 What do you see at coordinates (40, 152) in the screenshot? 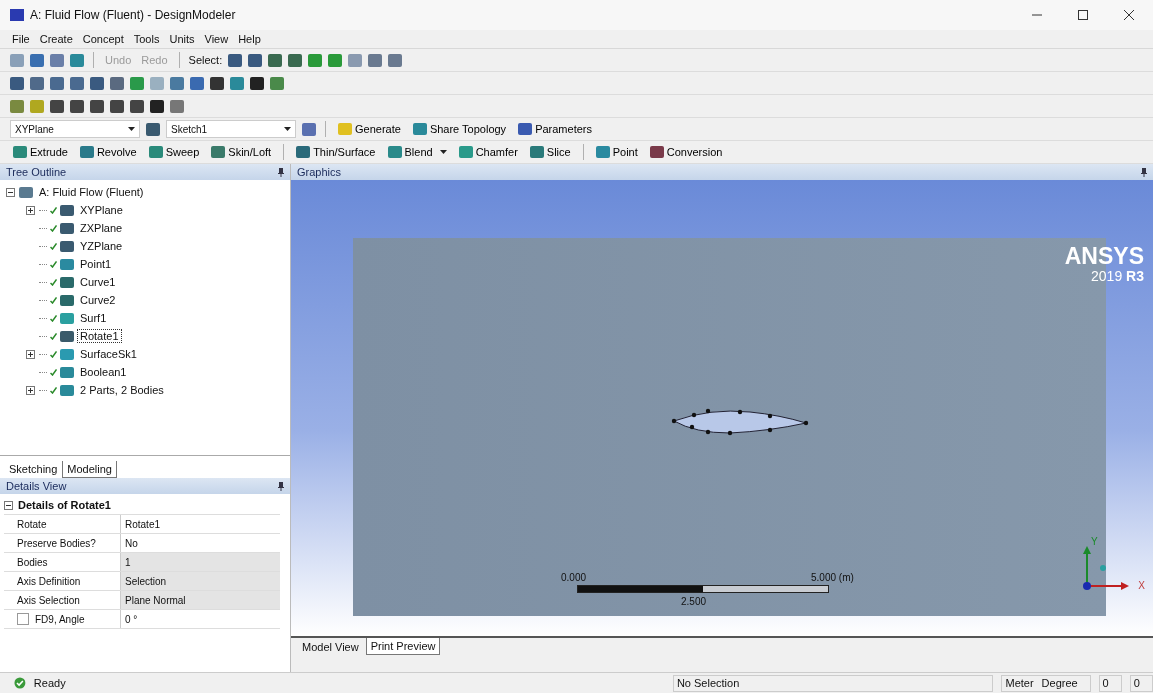
I see `feature-button: Extrude` at bounding box center [40, 152].